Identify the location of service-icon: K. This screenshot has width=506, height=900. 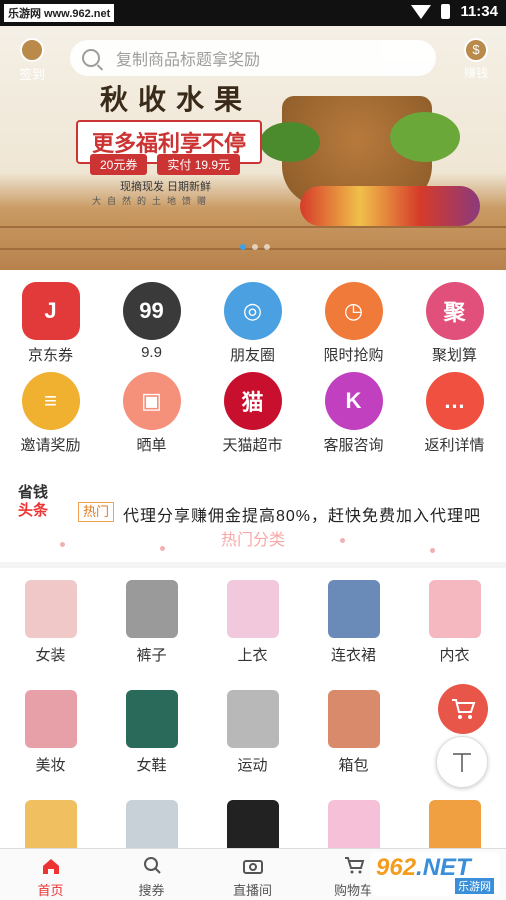
(353, 401).